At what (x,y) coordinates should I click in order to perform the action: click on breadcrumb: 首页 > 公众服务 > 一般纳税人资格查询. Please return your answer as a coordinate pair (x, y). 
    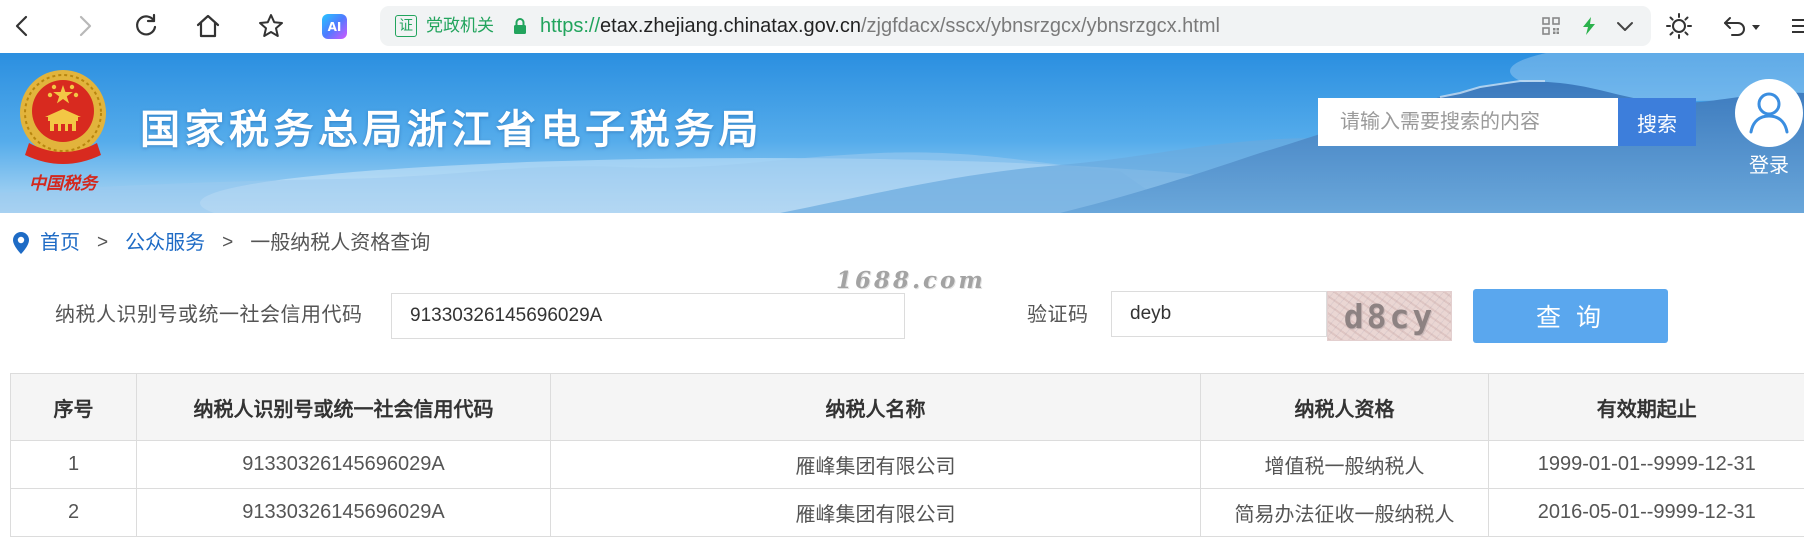
    Looking at the image, I should click on (221, 243).